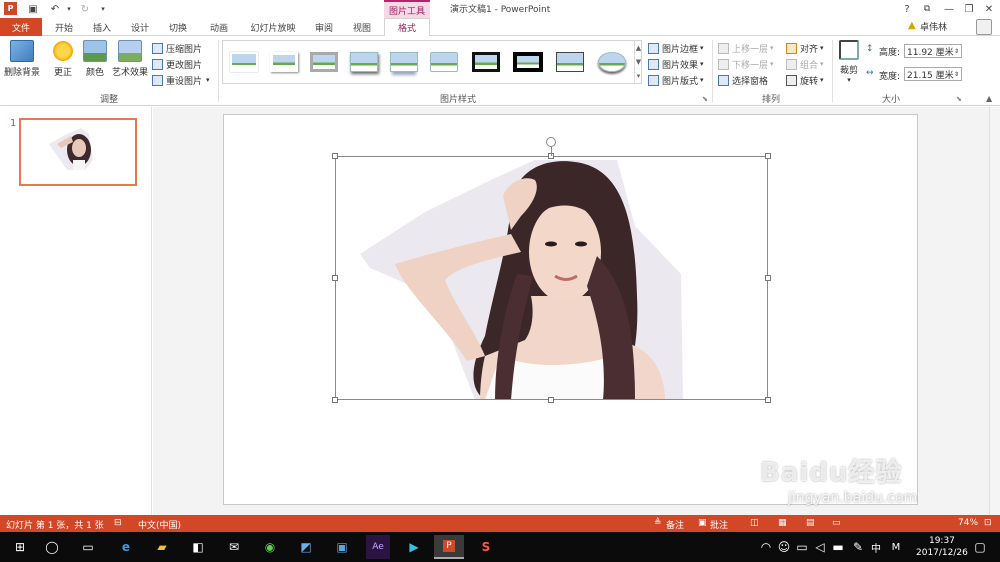 Image resolution: width=1000 pixels, height=562 pixels. I want to click on artistic-effects-button: 艺术效果, so click(130, 63).